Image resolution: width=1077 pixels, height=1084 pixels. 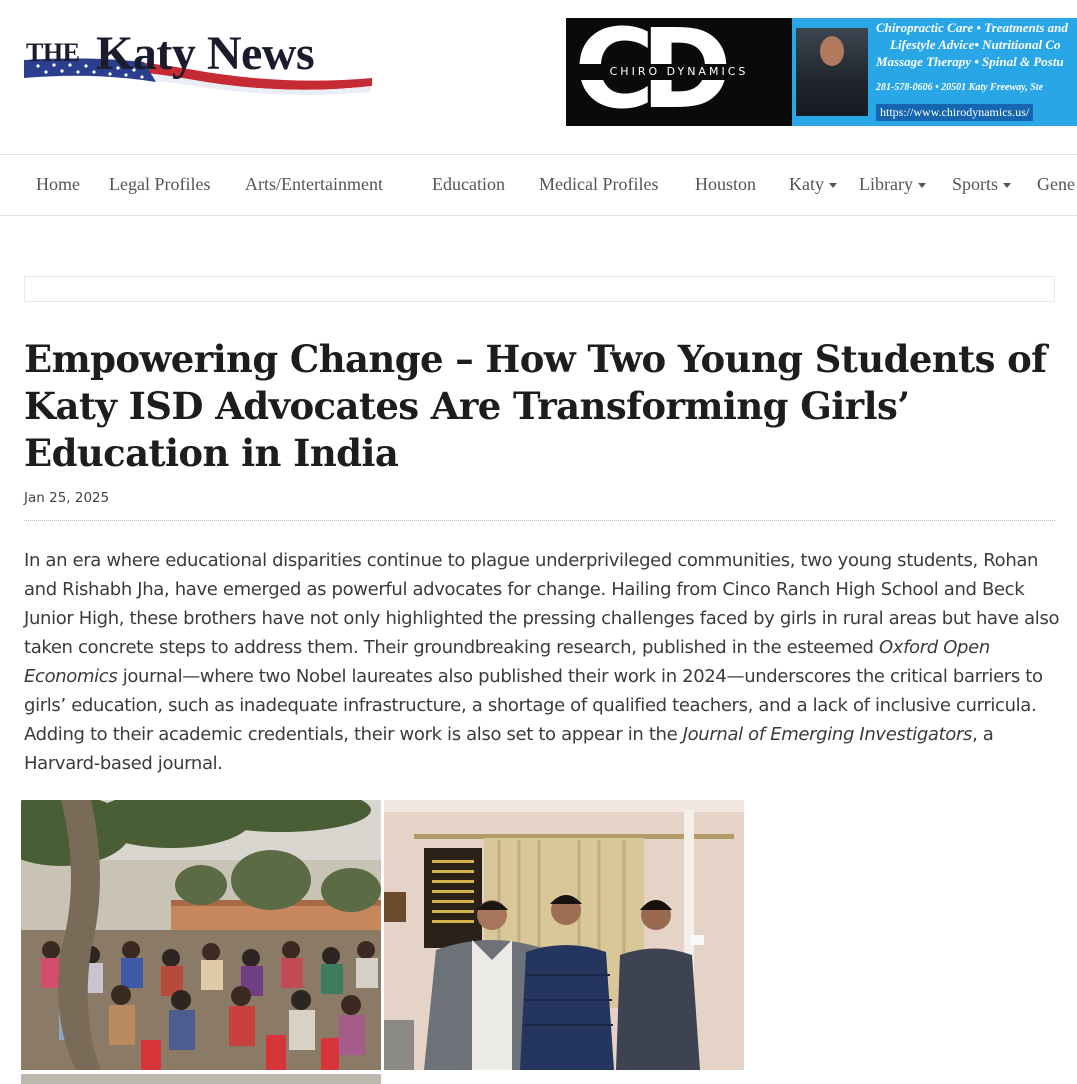 I want to click on ad-contact-line: 281-578-0606 • 20501 Katy Freeway, Ste, so click(x=960, y=87).